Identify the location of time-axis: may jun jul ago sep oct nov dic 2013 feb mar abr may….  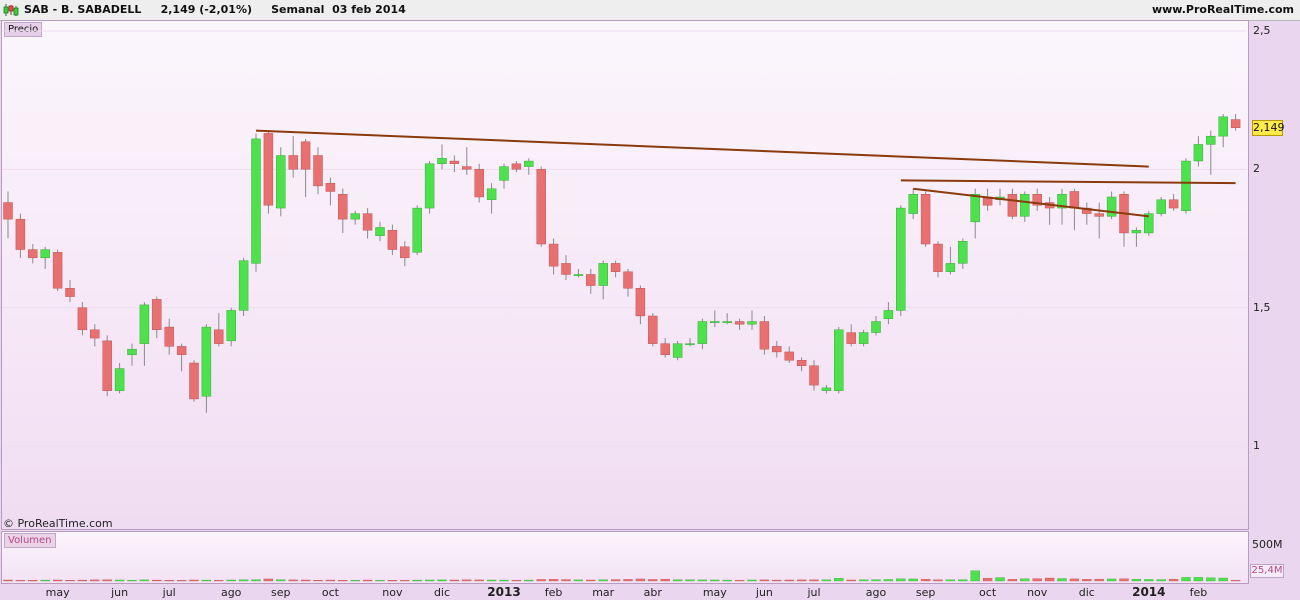
(625, 591).